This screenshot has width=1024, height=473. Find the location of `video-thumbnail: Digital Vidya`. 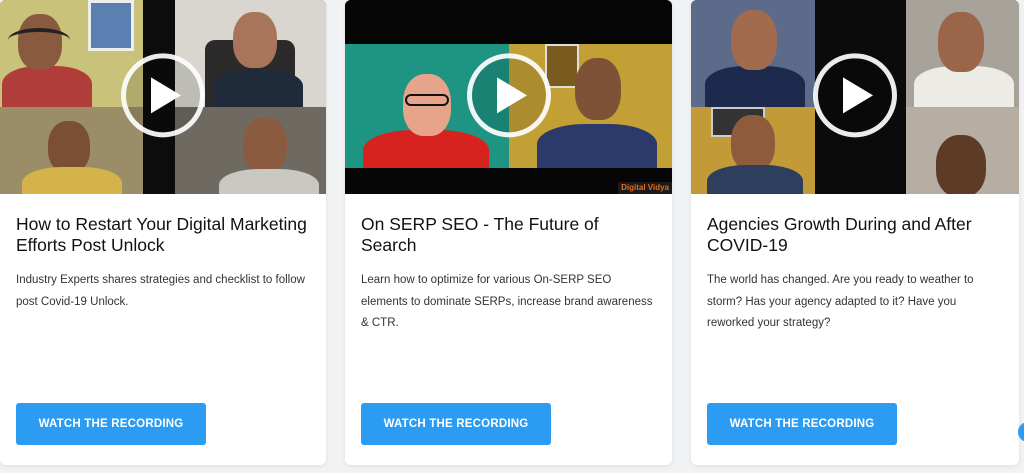

video-thumbnail: Digital Vidya is located at coordinates (508, 97).